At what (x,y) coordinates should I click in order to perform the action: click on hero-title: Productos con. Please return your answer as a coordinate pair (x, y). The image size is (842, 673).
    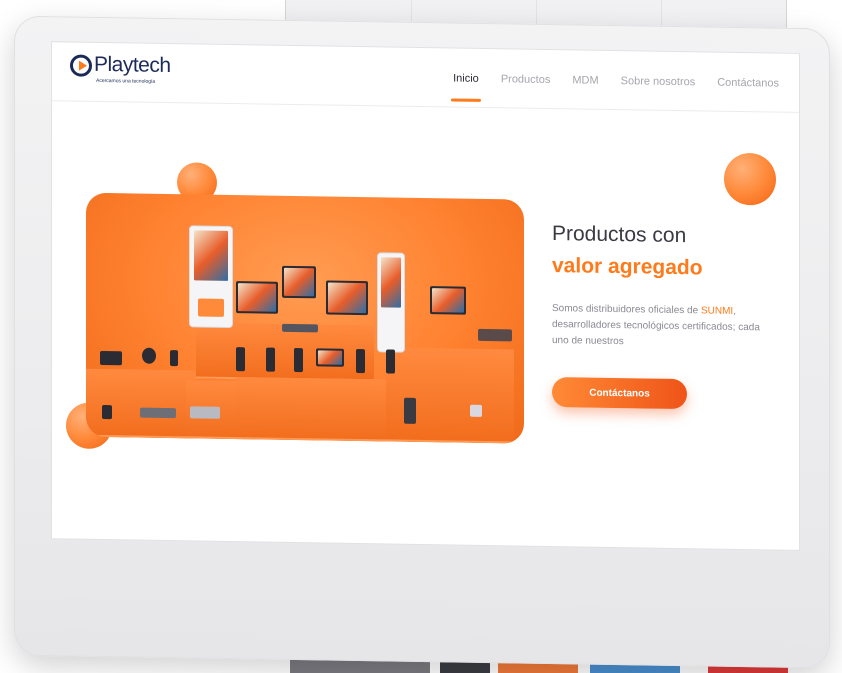
    Looking at the image, I should click on (619, 235).